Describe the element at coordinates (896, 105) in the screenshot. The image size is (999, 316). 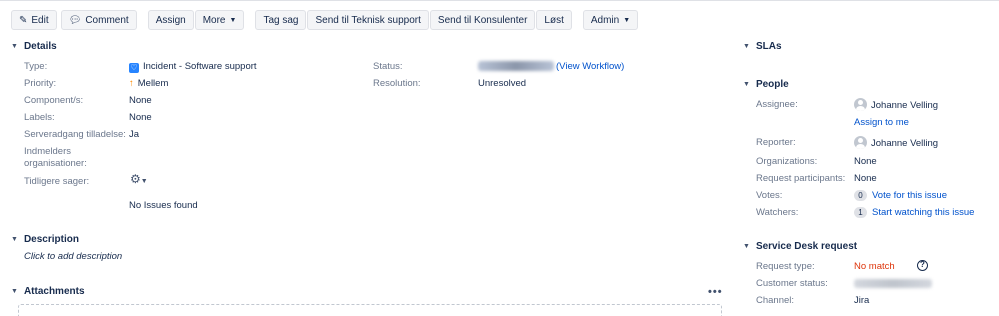
I see `assignee-value: Johanne Velling` at that location.